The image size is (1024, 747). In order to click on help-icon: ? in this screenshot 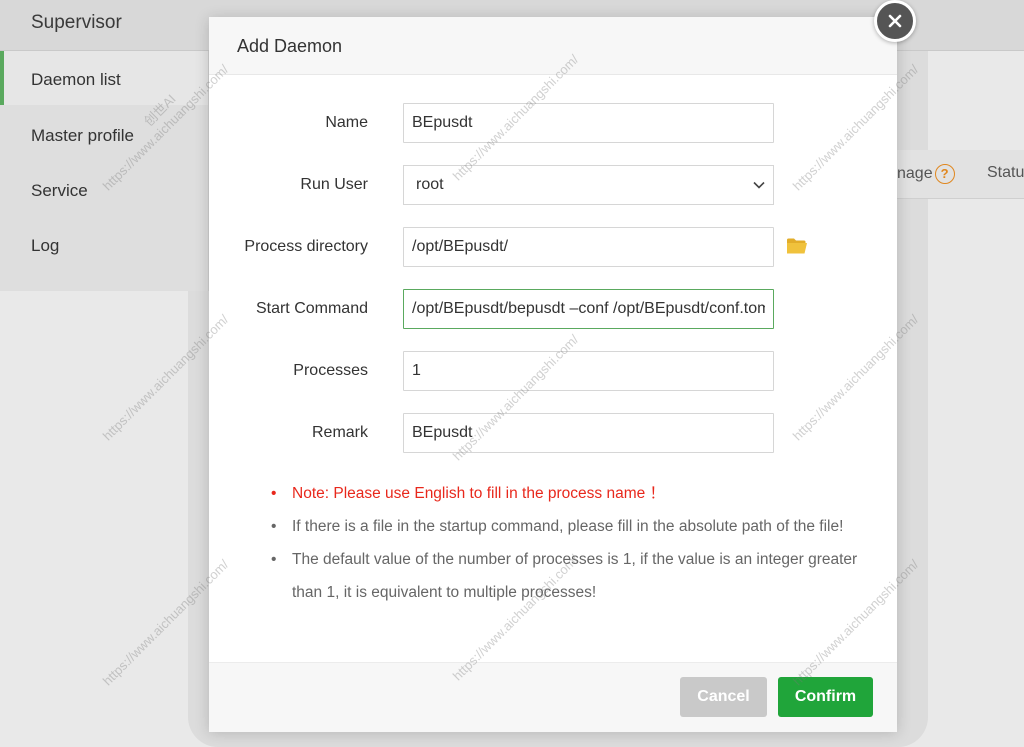, I will do `click(944, 174)`.